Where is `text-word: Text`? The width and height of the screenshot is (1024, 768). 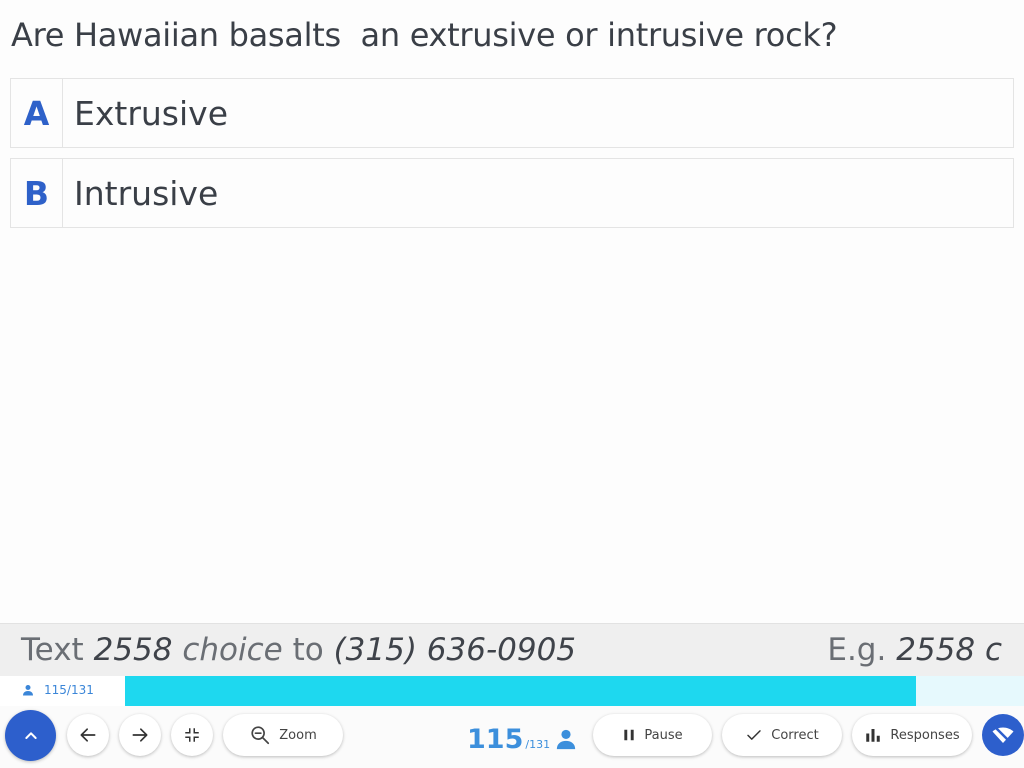
text-word: Text is located at coordinates (52, 650).